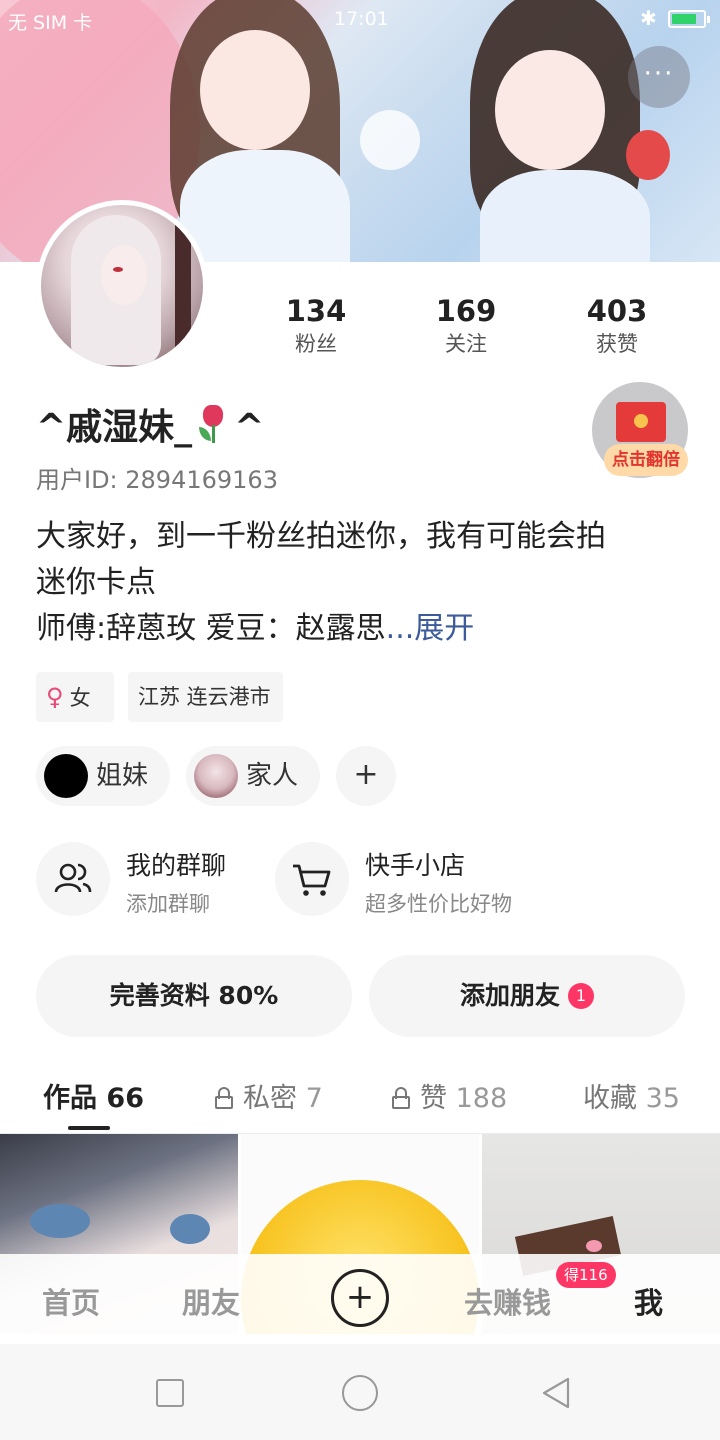 The height and width of the screenshot is (1440, 720). I want to click on circle-family: 家人, so click(253, 776).